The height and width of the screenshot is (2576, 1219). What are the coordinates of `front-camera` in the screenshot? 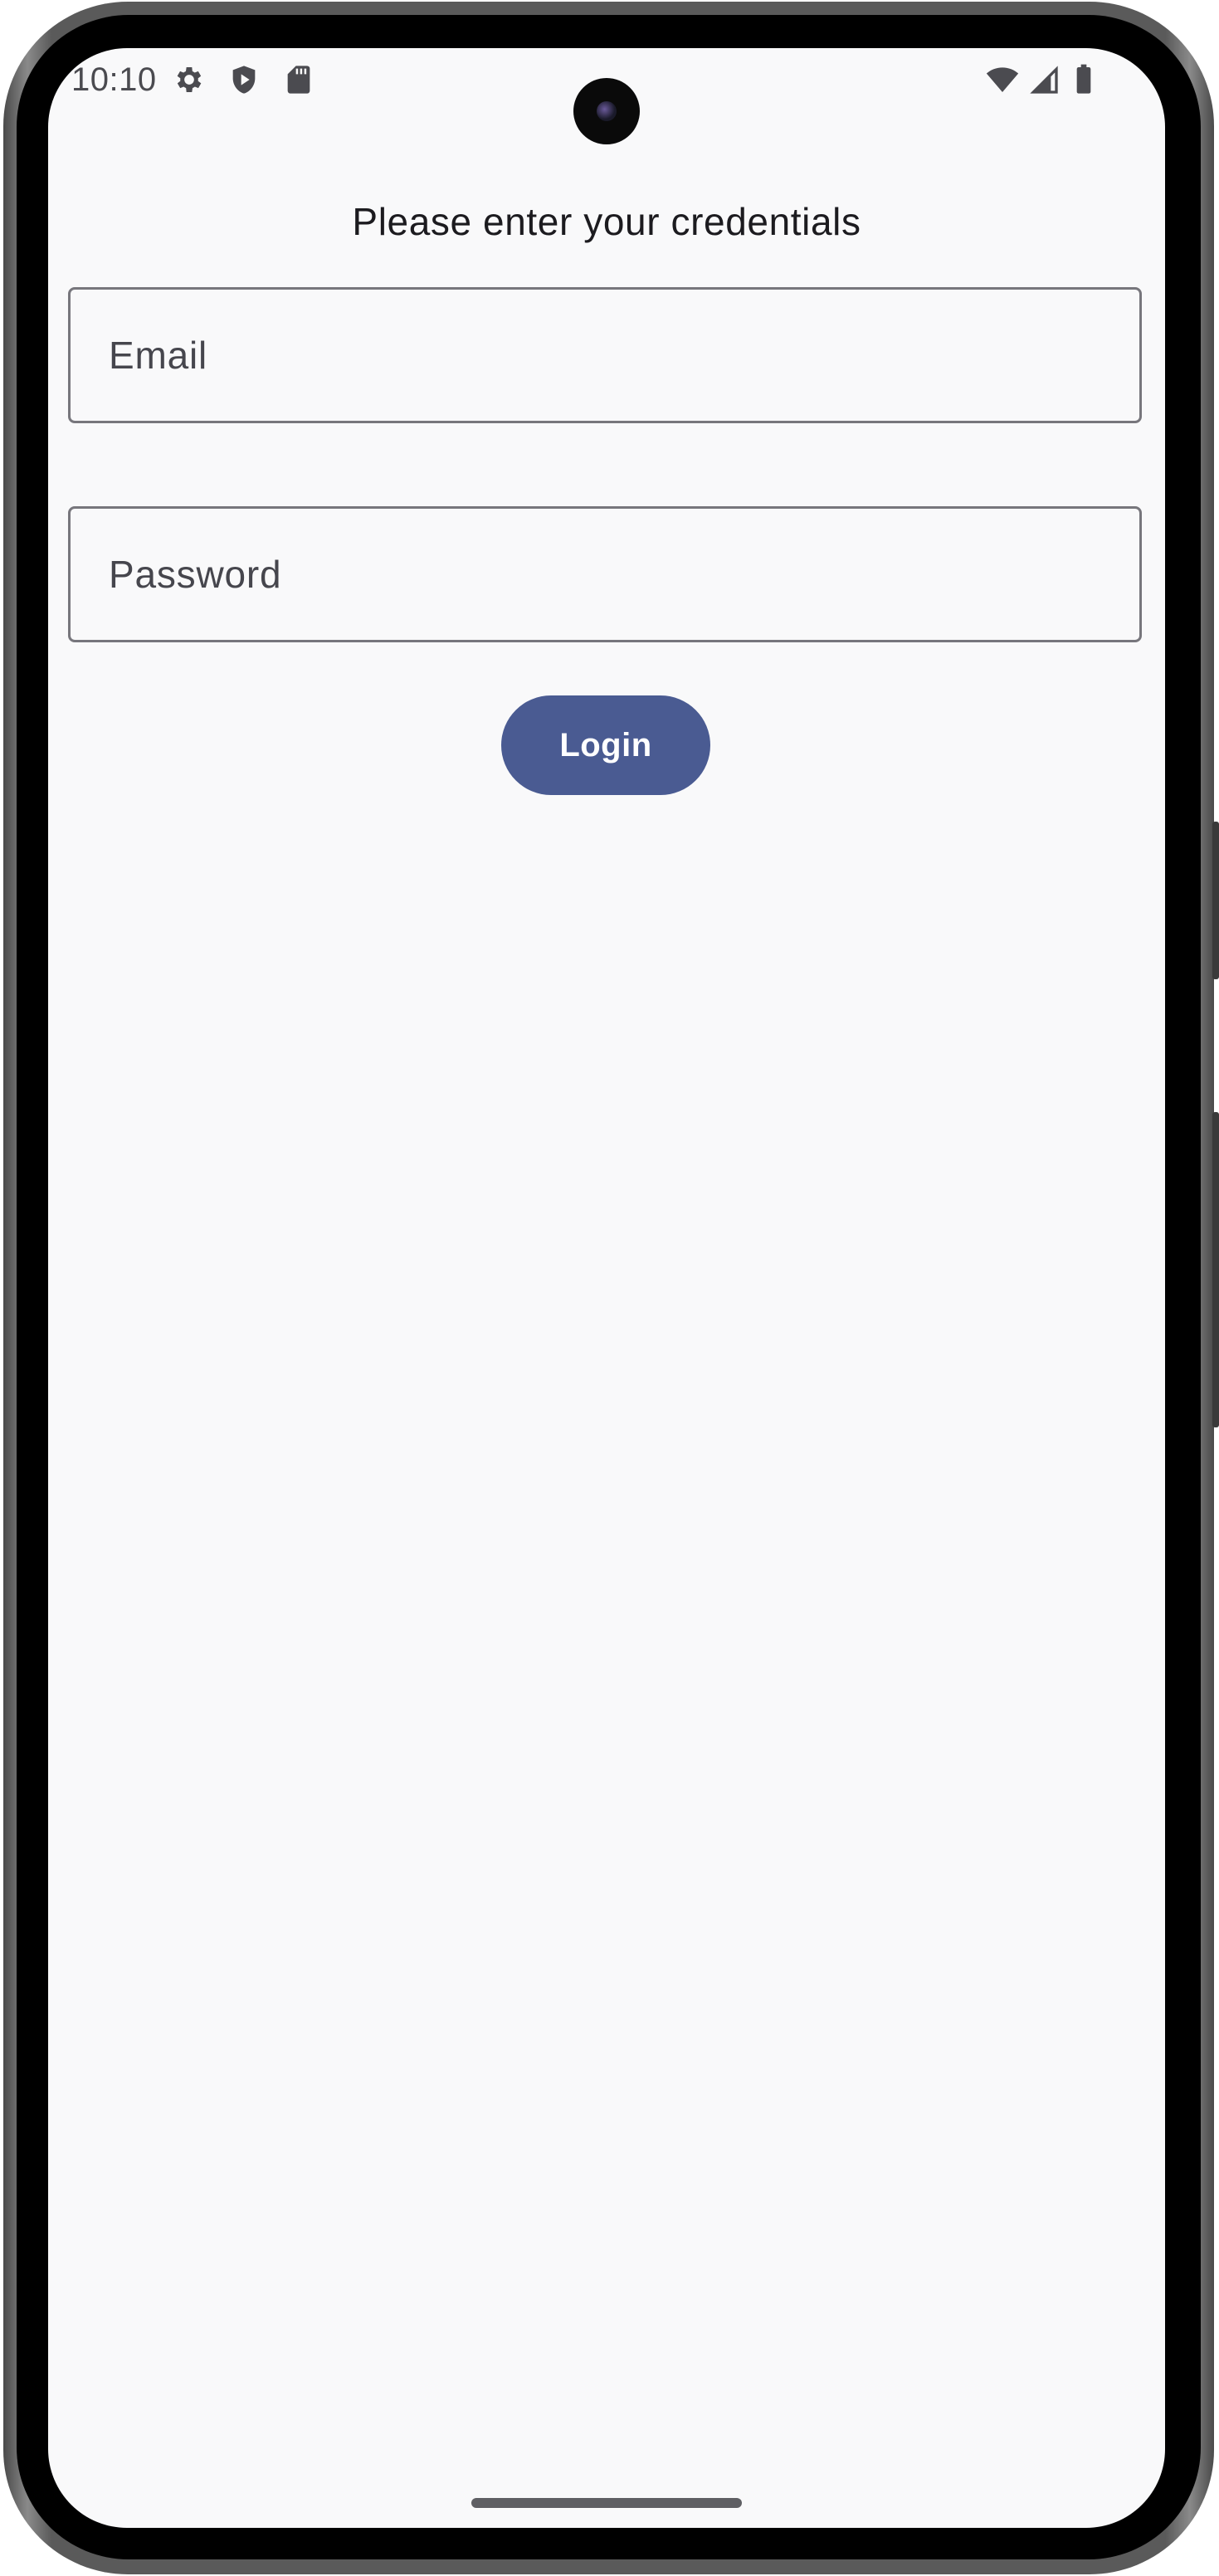 It's located at (607, 111).